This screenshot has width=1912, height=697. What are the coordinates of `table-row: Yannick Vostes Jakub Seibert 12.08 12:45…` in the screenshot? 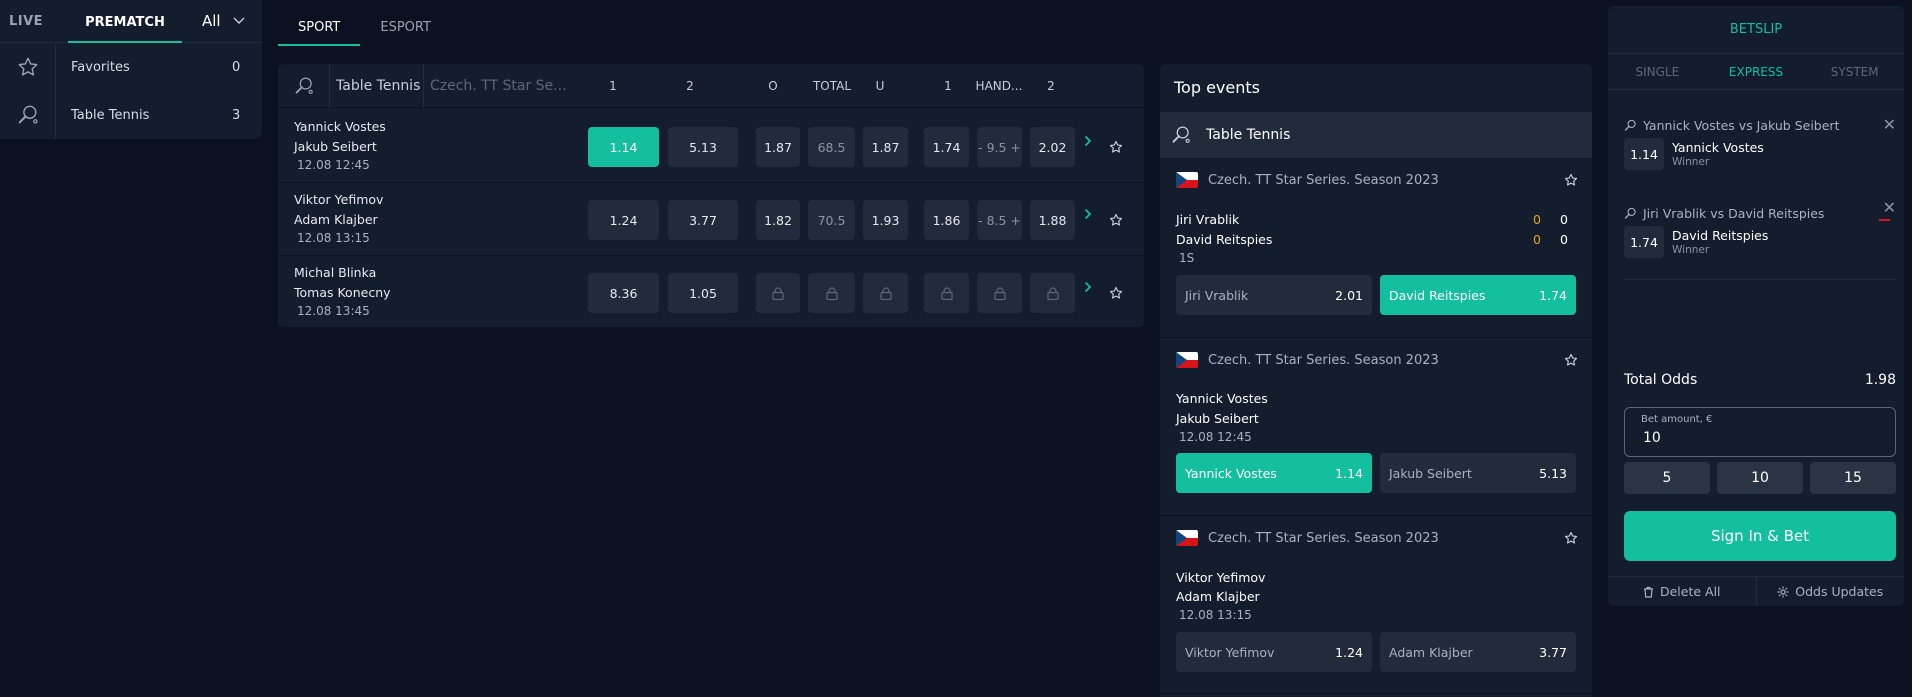 It's located at (711, 146).